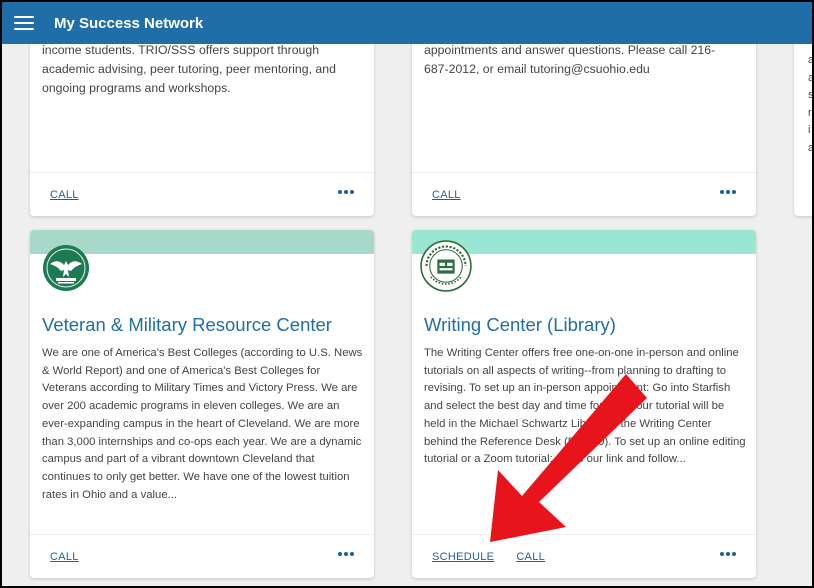  I want to click on card-title: Writing Center (Library), so click(520, 325).